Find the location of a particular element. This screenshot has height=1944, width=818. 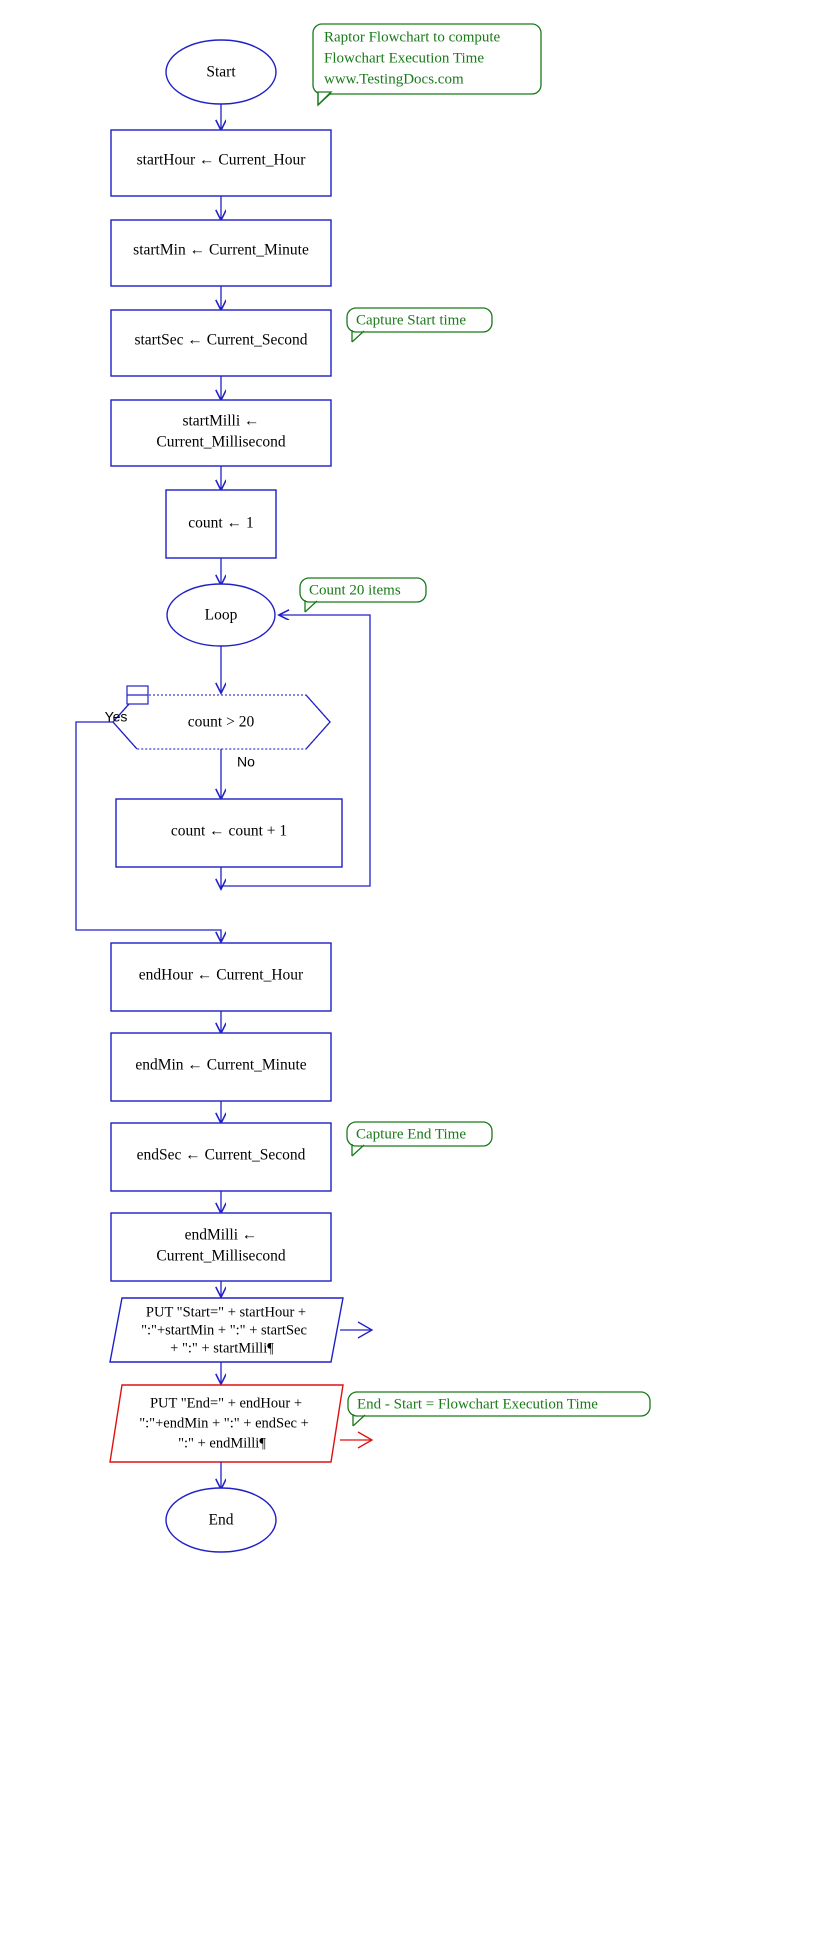

node-put-start-line2: ":"+startMin + ":" + startSec is located at coordinates (224, 1330).